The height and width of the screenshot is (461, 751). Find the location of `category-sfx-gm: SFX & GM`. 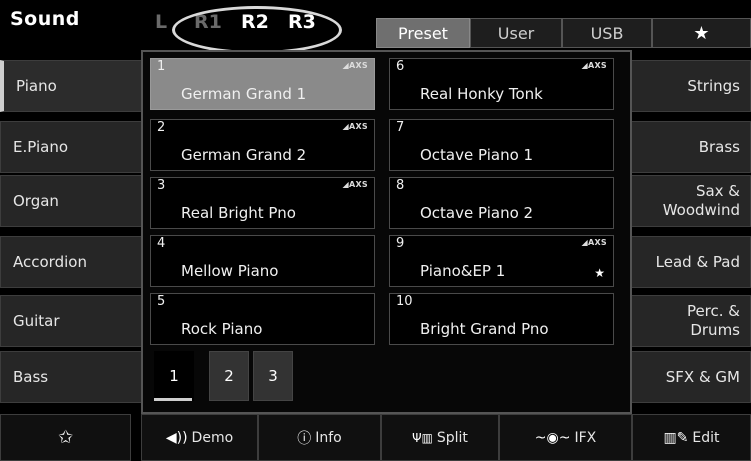

category-sfx-gm: SFX & GM is located at coordinates (684, 377).